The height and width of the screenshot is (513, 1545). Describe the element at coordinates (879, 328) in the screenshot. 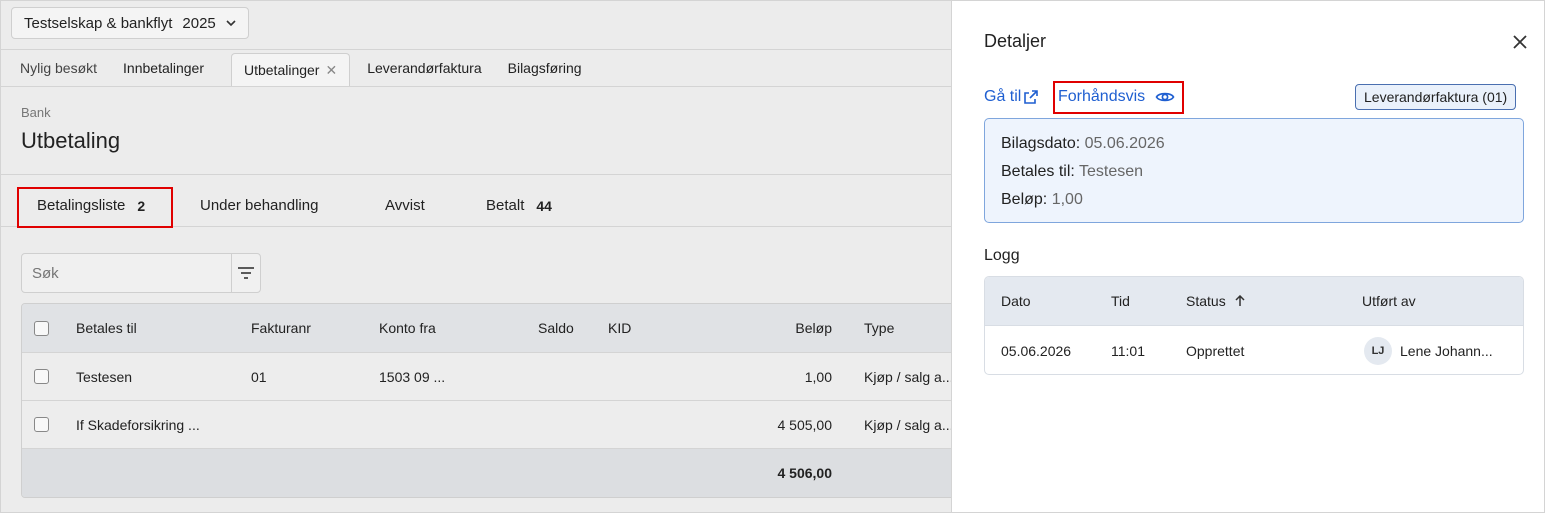

I see `column-header: Type` at that location.